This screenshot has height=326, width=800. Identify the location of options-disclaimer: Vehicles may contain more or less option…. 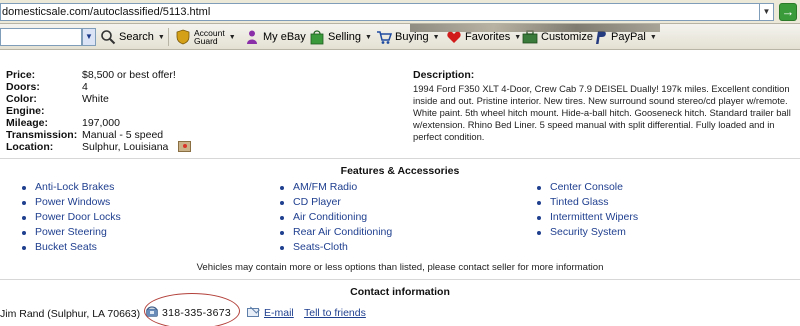
(400, 267).